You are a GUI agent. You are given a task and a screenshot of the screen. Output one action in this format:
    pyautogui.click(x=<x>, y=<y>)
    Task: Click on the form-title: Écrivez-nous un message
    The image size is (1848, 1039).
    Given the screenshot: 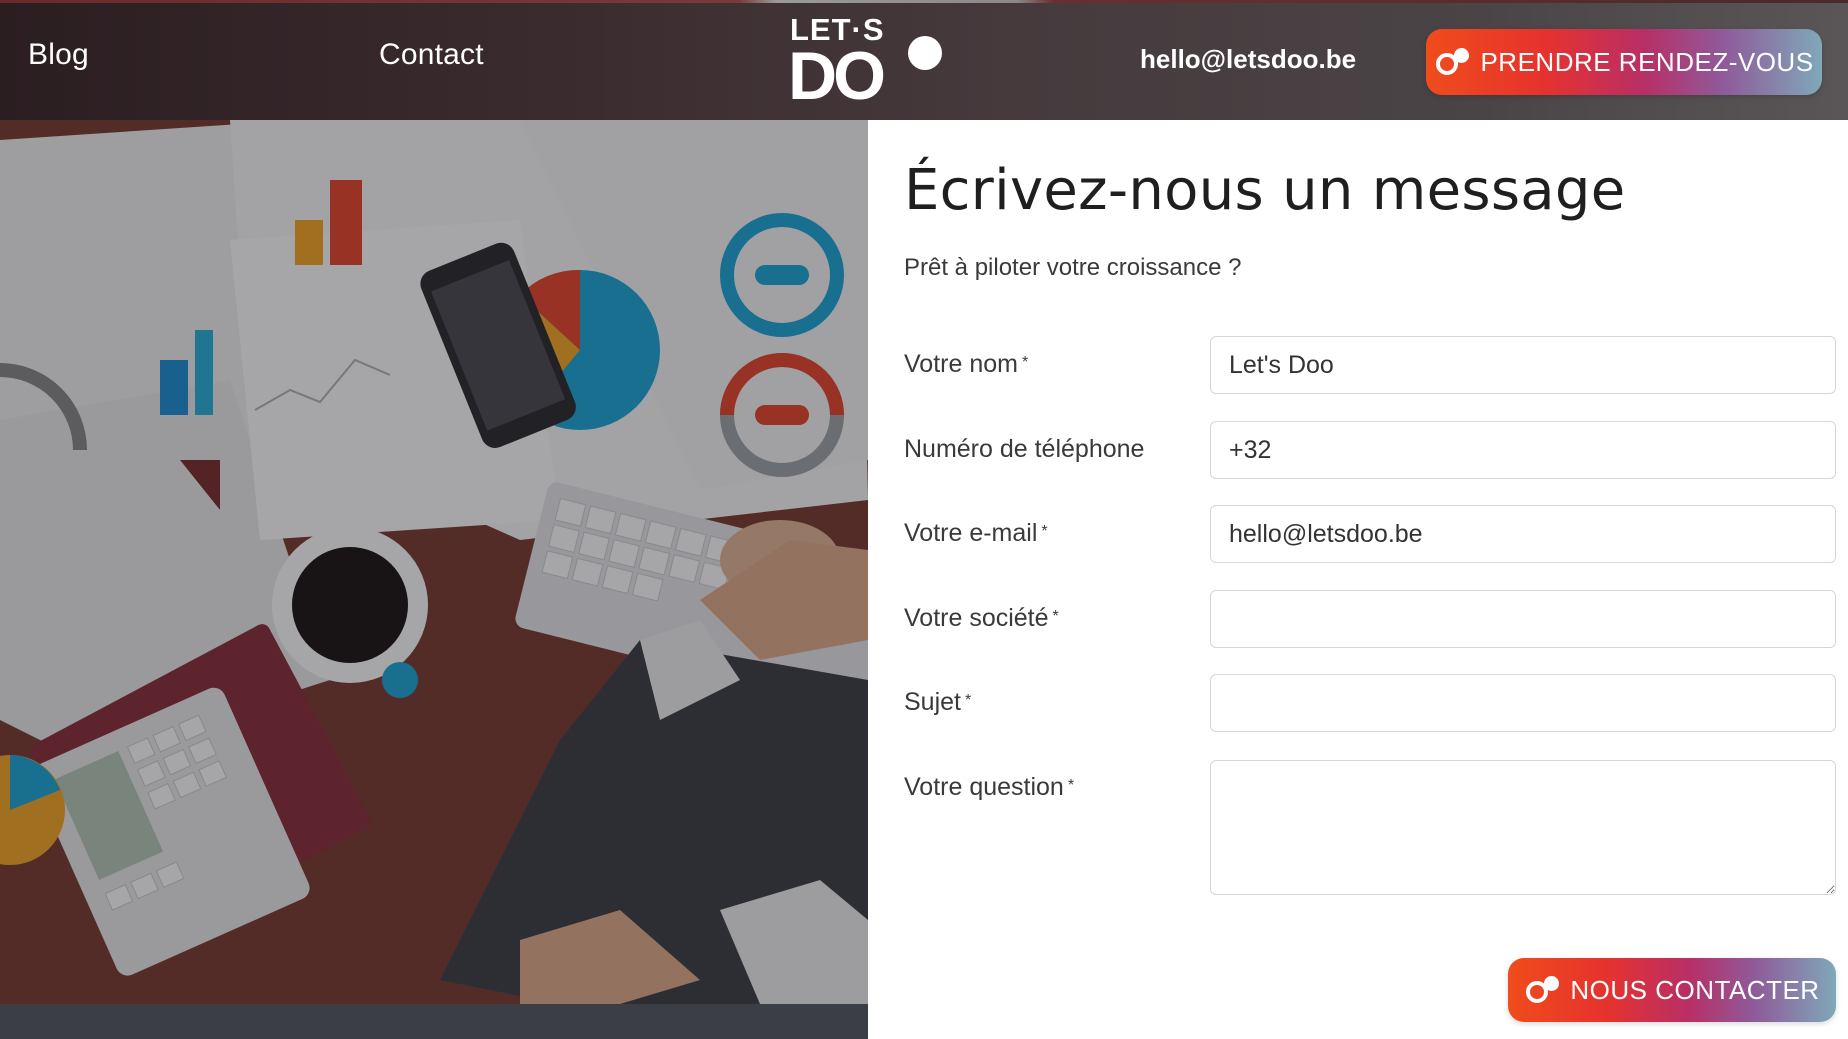 What is the action you would take?
    pyautogui.click(x=1265, y=190)
    